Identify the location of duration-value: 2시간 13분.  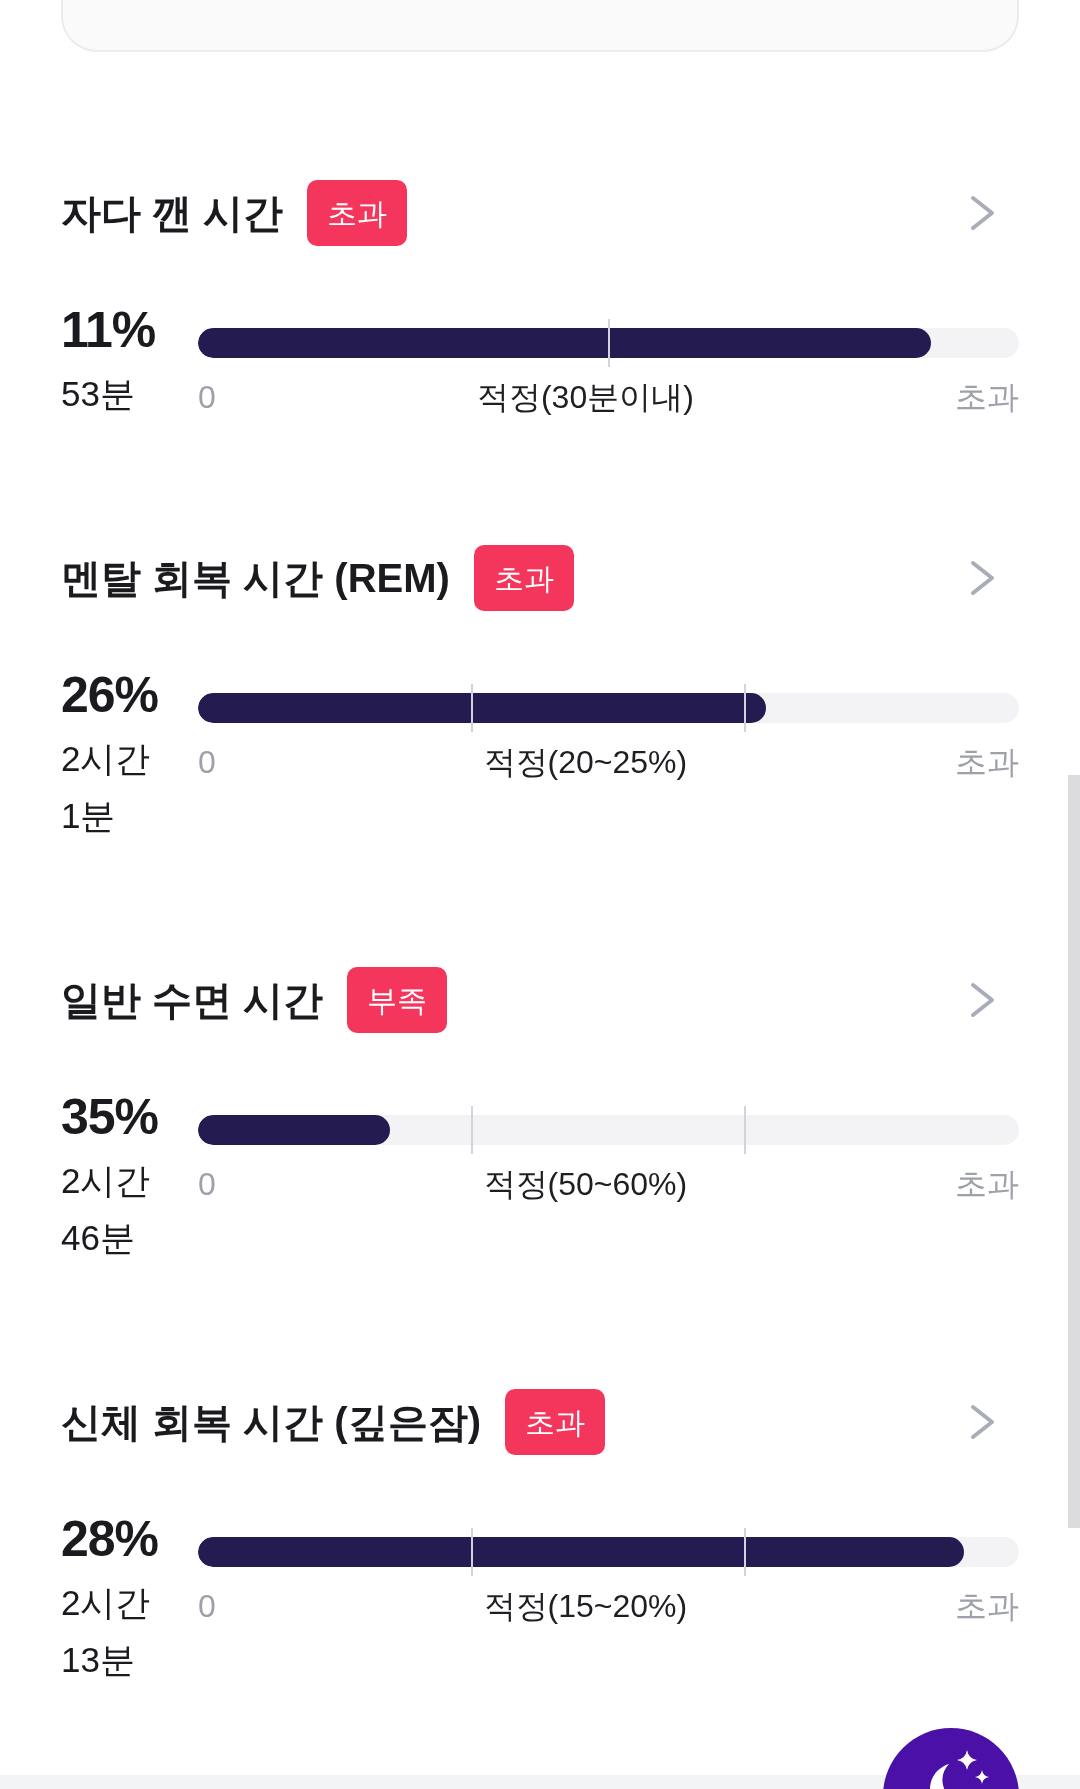
(106, 1631).